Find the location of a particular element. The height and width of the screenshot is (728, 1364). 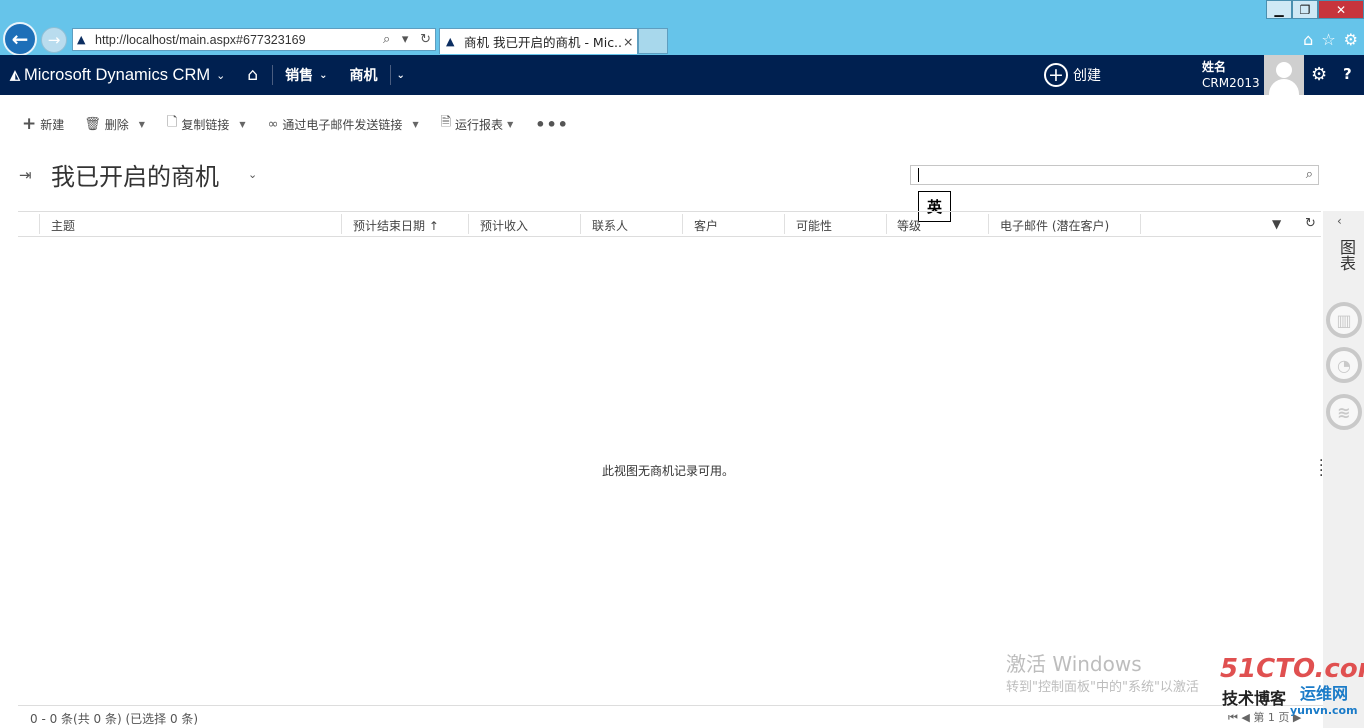

windows-activation-text: 转到"控制面板"中的"系统"以激活 is located at coordinates (1102, 687).